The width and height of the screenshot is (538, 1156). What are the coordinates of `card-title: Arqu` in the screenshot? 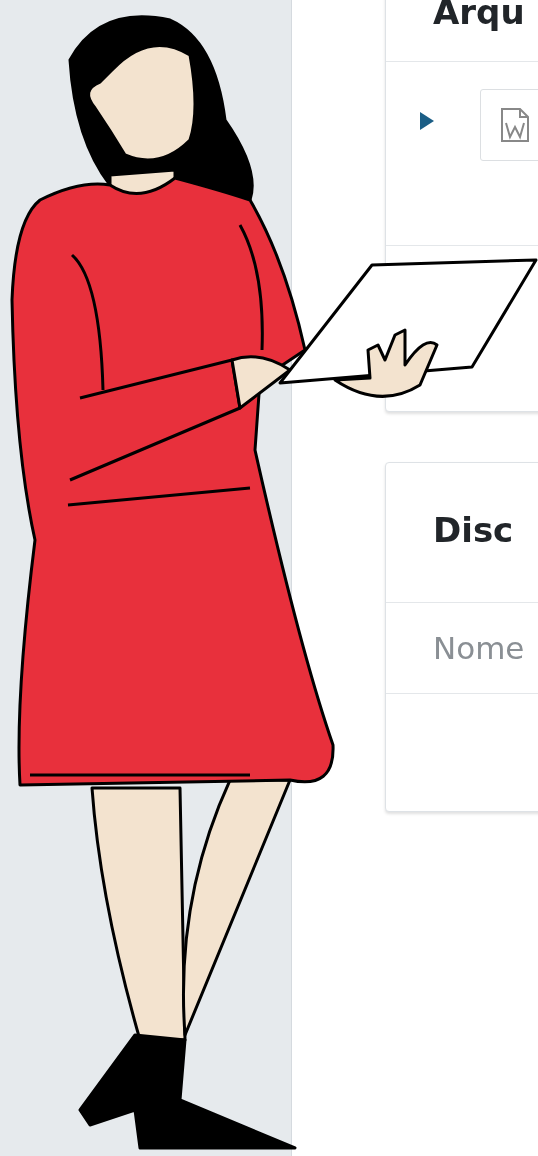 It's located at (479, 16).